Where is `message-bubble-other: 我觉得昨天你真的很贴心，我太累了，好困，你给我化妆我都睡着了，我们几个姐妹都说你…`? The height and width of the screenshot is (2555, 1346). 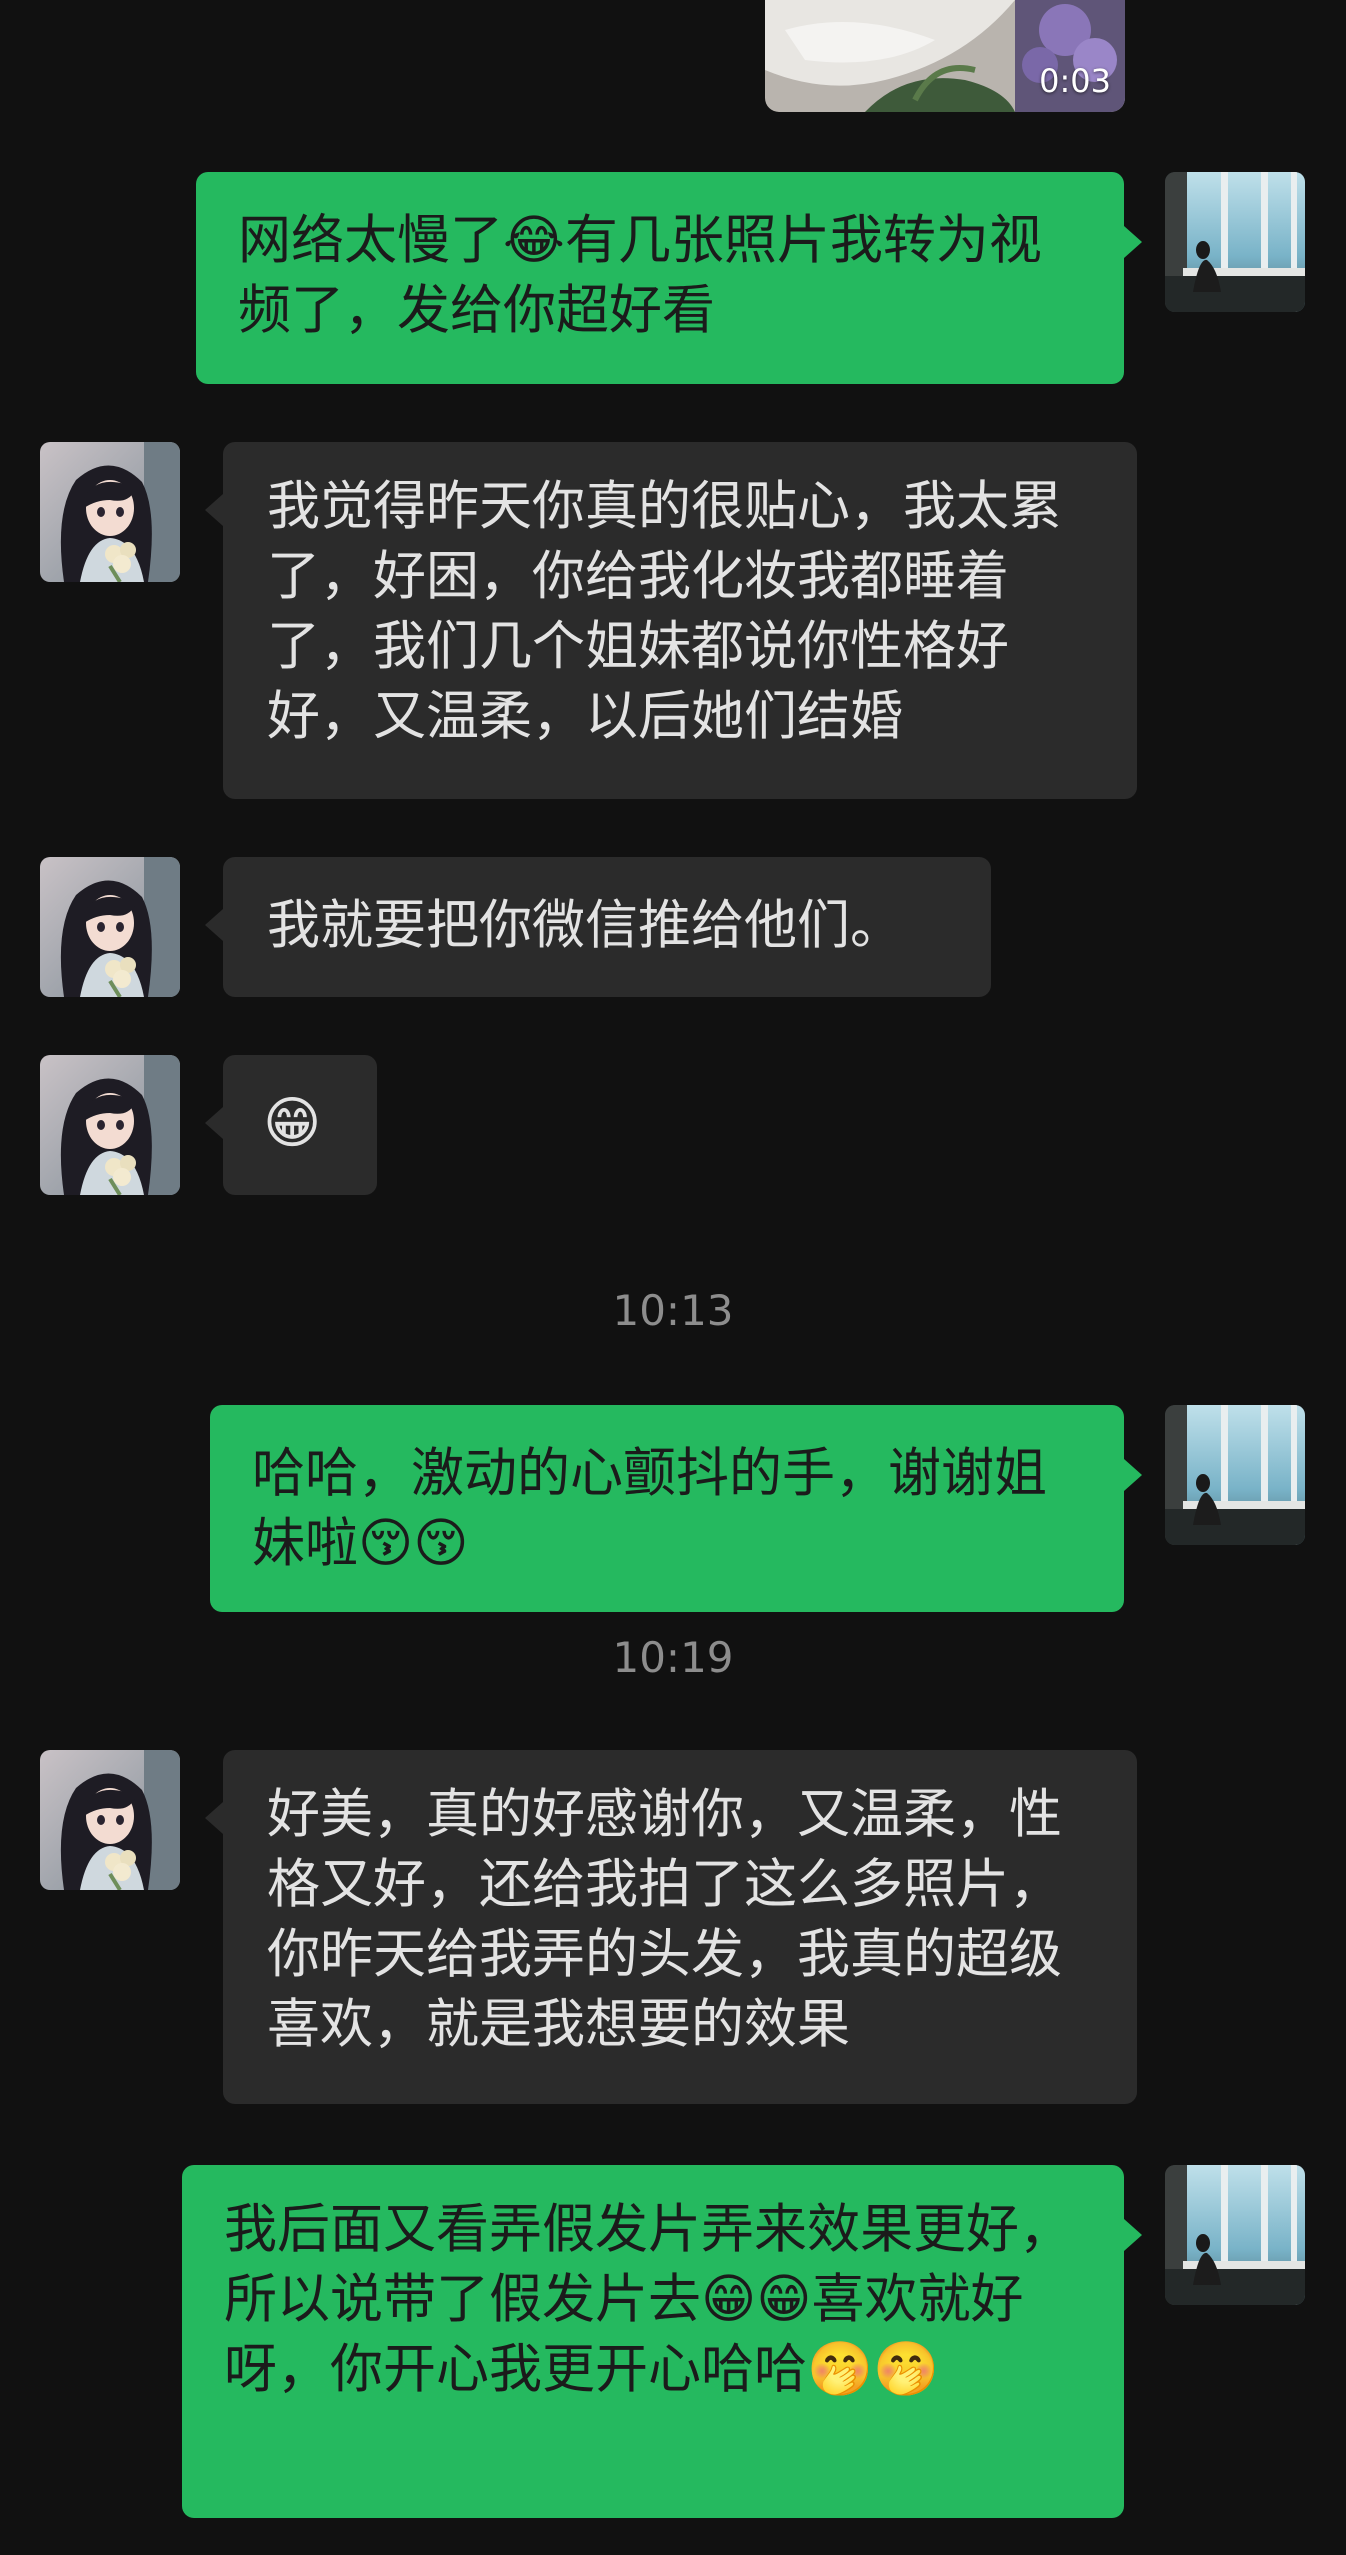
message-bubble-other: 我觉得昨天你真的很贴心，我太累了，好困，你给我化妆我都睡着了，我们几个姐妹都说你… is located at coordinates (680, 620).